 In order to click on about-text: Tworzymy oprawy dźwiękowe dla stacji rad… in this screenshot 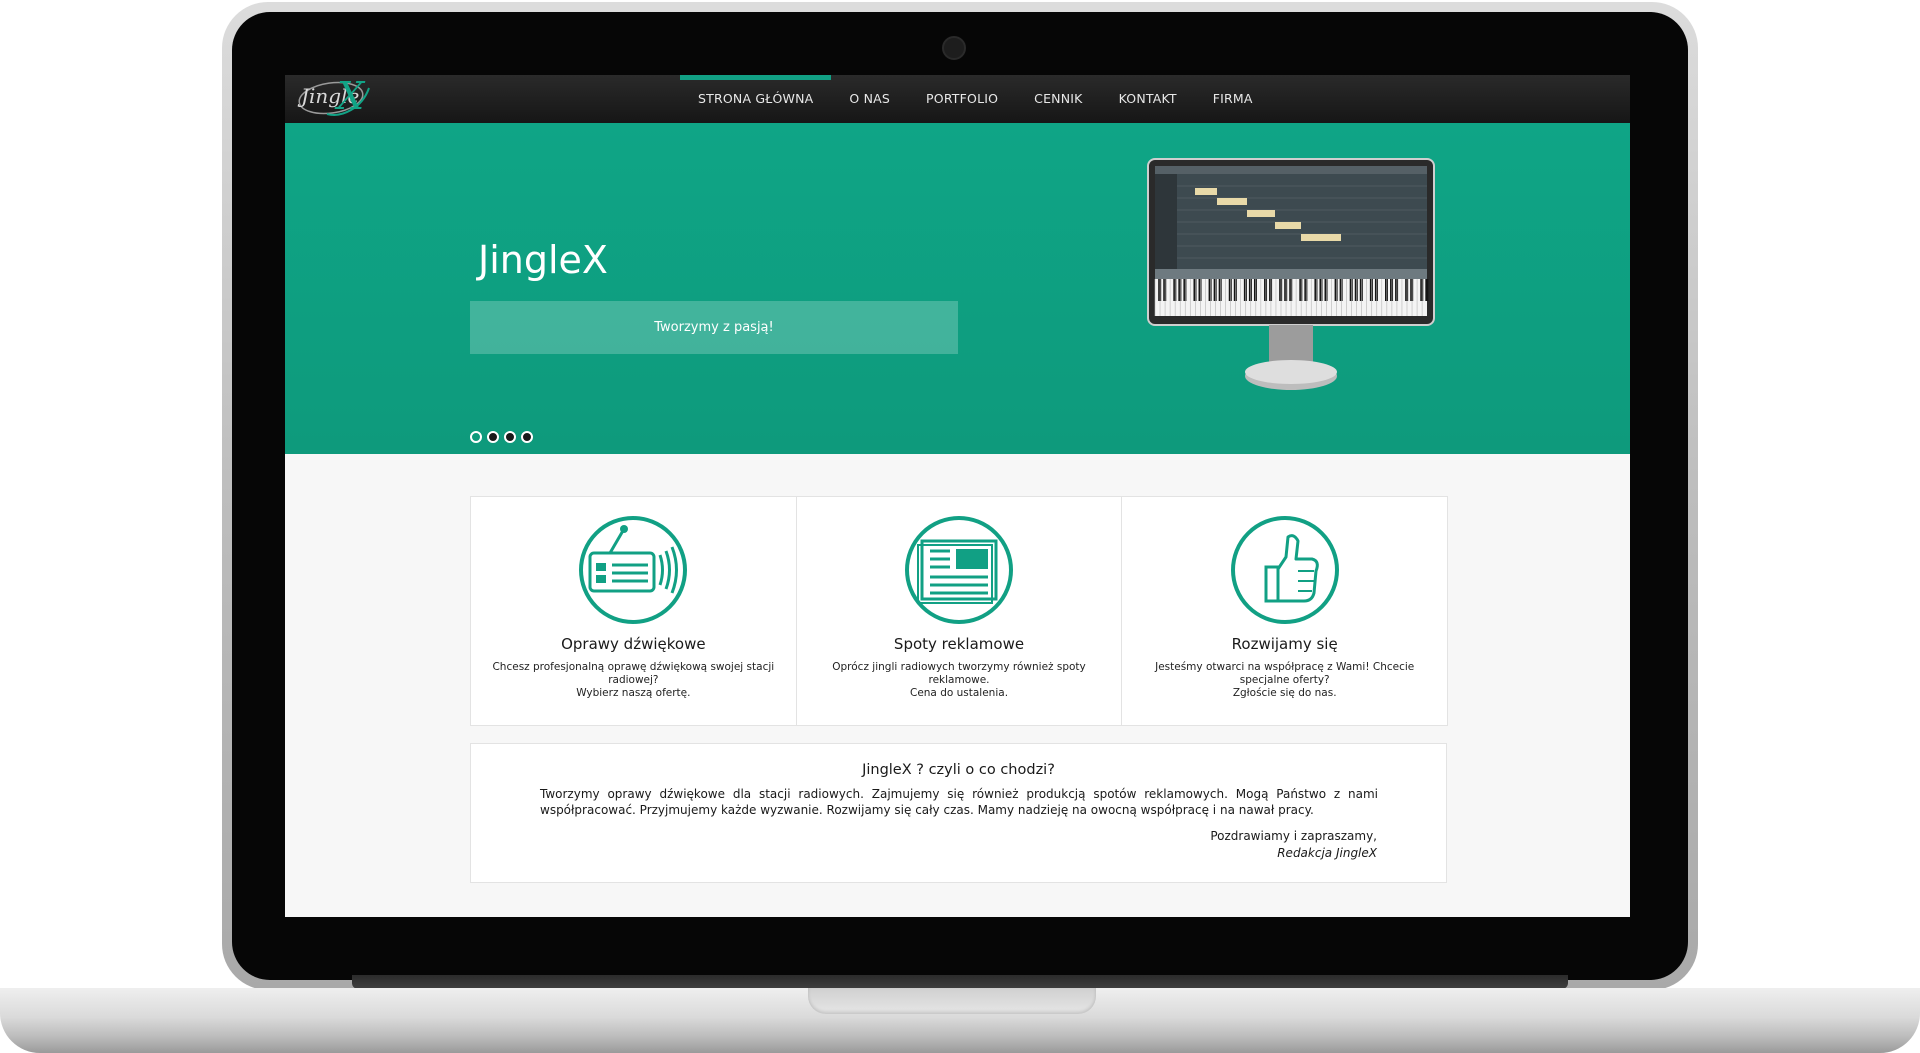, I will do `click(959, 802)`.